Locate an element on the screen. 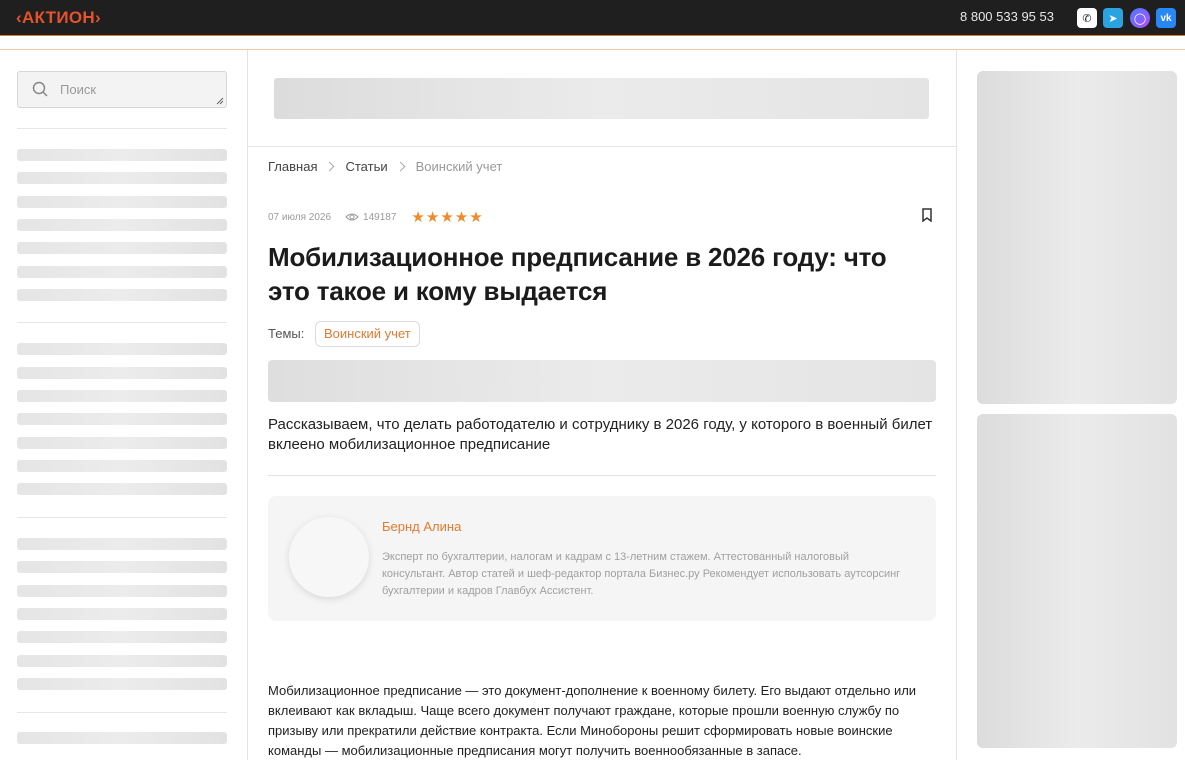  author-name: Бернд Алина is located at coordinates (421, 526).